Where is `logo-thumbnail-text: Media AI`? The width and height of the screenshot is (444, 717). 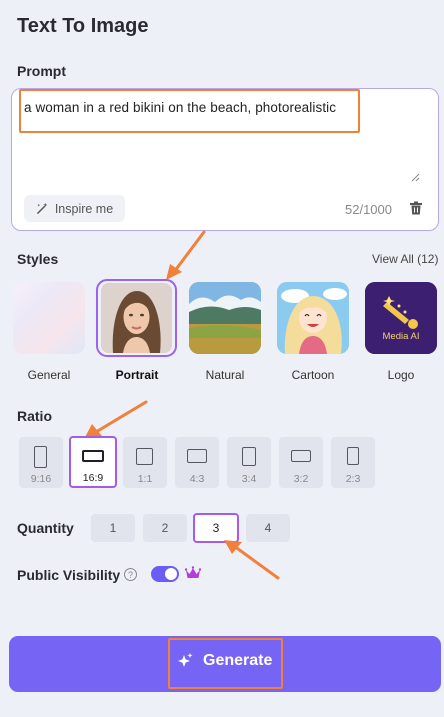
logo-thumbnail-text: Media AI is located at coordinates (401, 336).